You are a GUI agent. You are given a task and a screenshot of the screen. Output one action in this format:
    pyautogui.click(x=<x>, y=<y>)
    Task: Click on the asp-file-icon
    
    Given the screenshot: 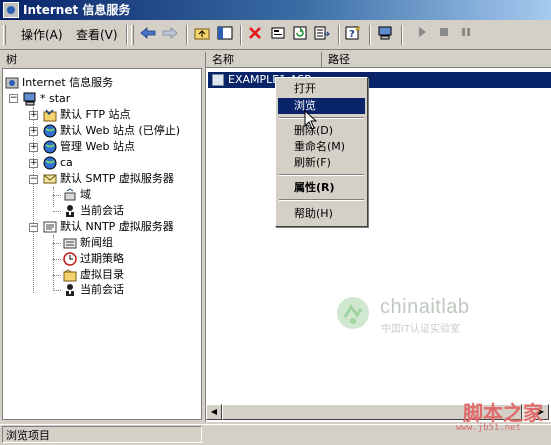 What is the action you would take?
    pyautogui.click(x=218, y=80)
    